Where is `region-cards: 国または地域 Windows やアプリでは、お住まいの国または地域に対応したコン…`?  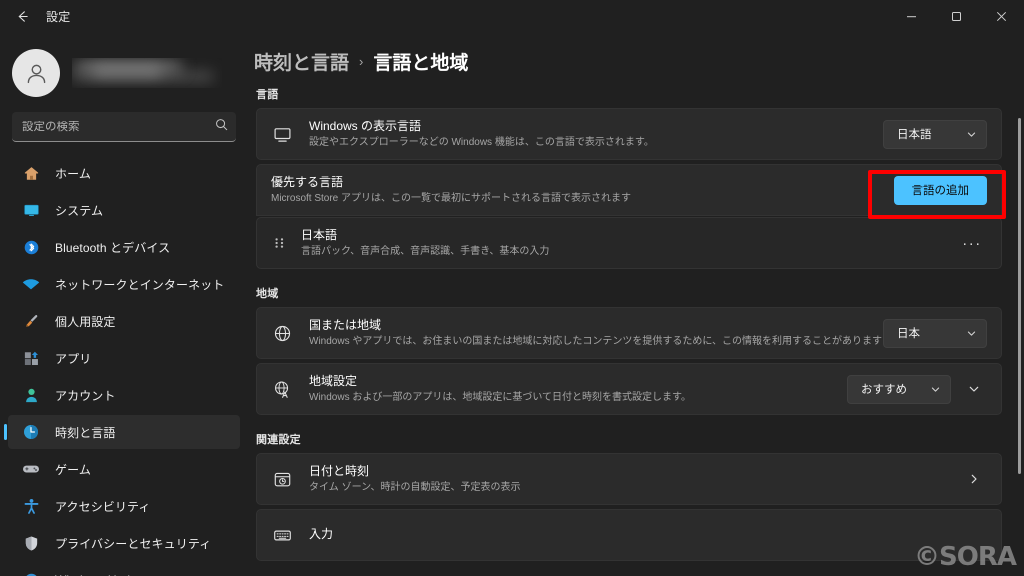 region-cards: 国または地域 Windows やアプリでは、お住まいの国または地域に対応したコン… is located at coordinates (636, 361).